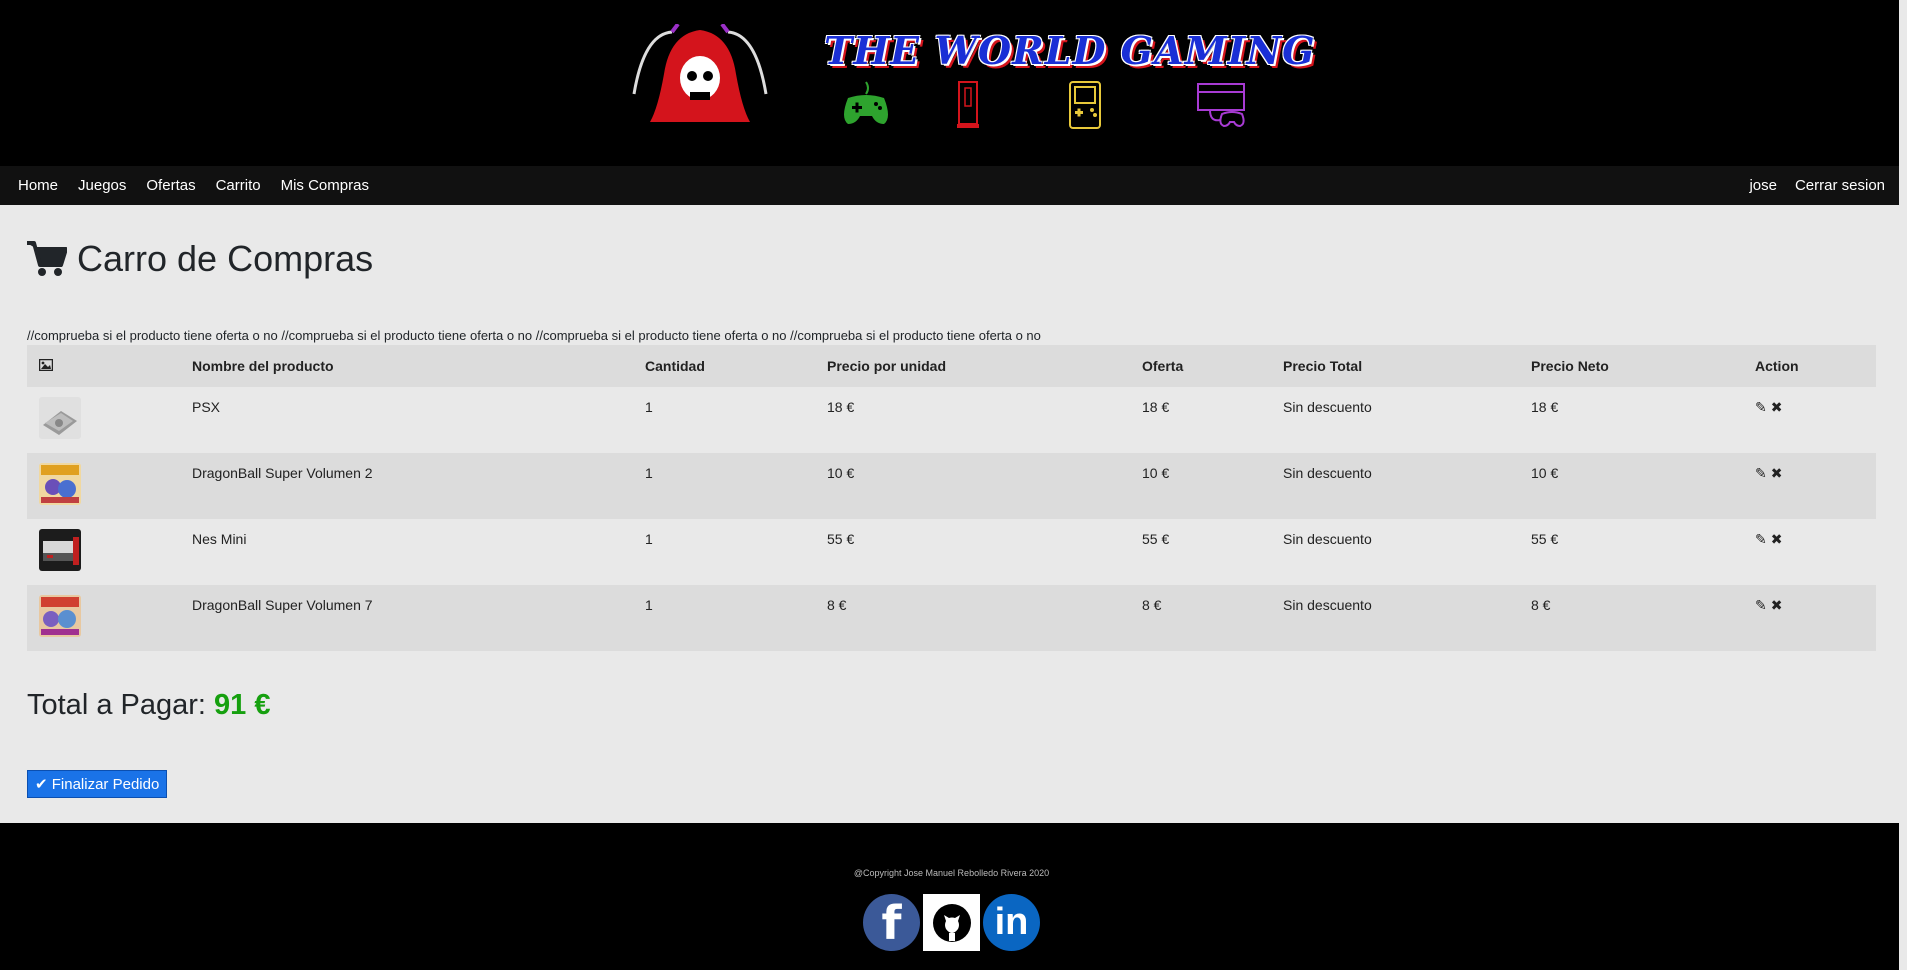 The height and width of the screenshot is (970, 1907). What do you see at coordinates (102, 185) in the screenshot?
I see `nav-juegos: Juegos` at bounding box center [102, 185].